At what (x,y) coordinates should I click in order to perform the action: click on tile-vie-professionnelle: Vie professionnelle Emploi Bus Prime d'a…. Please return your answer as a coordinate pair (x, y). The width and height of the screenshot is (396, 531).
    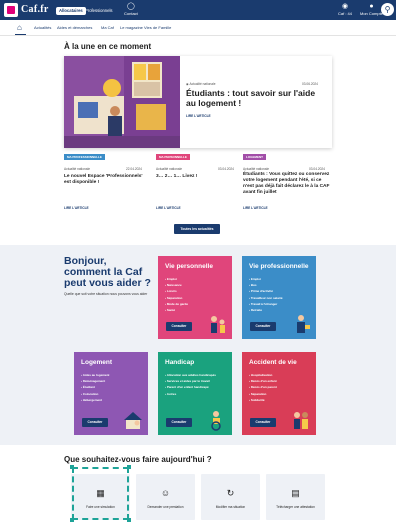
    Looking at the image, I should click on (279, 297).